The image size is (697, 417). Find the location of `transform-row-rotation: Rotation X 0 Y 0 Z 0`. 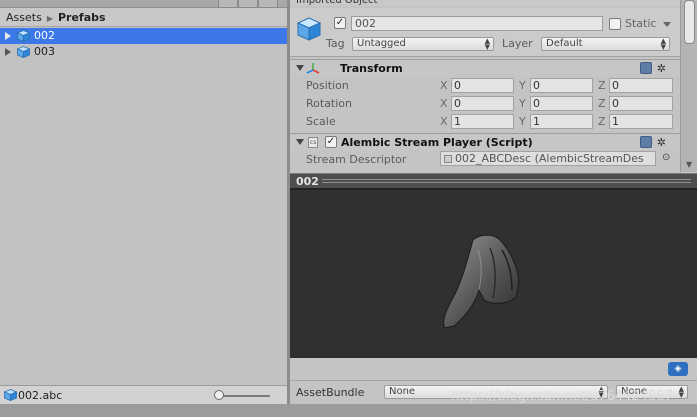

transform-row-rotation: Rotation X 0 Y 0 Z 0 is located at coordinates (485, 103).